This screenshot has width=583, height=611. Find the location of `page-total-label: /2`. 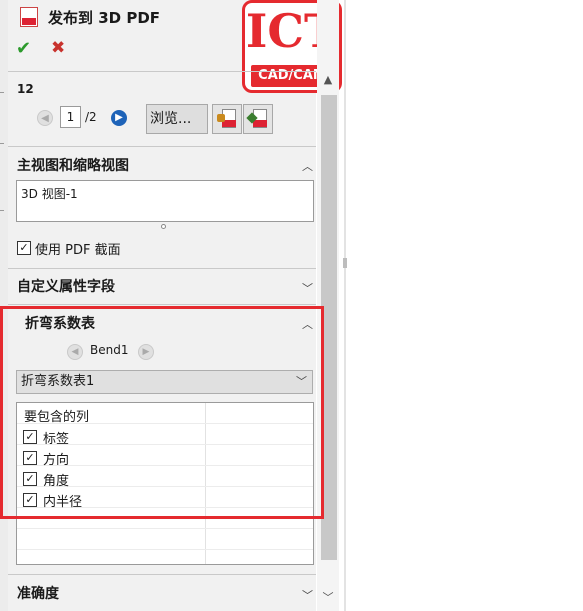

page-total-label: /2 is located at coordinates (91, 117).